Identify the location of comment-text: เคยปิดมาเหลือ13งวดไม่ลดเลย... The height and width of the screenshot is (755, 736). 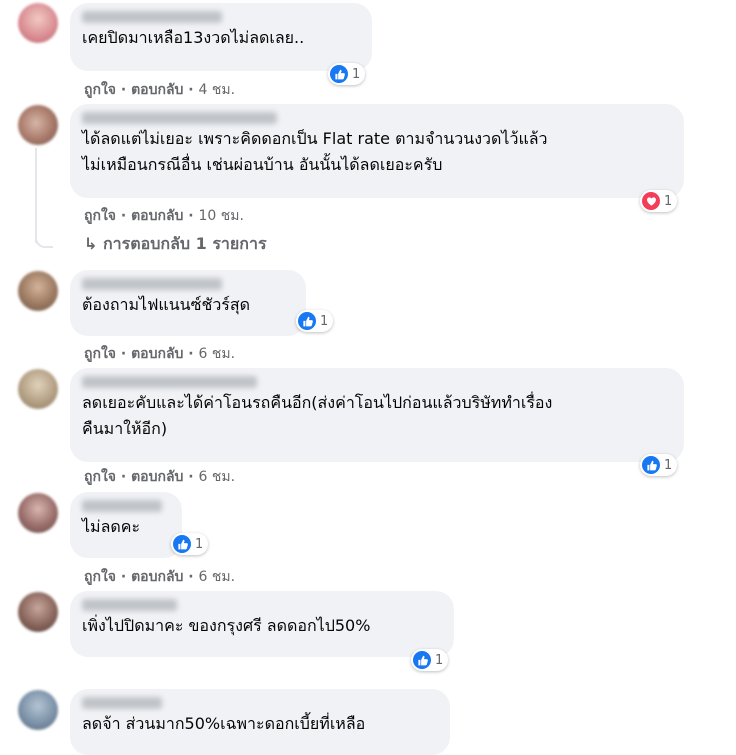
(193, 37).